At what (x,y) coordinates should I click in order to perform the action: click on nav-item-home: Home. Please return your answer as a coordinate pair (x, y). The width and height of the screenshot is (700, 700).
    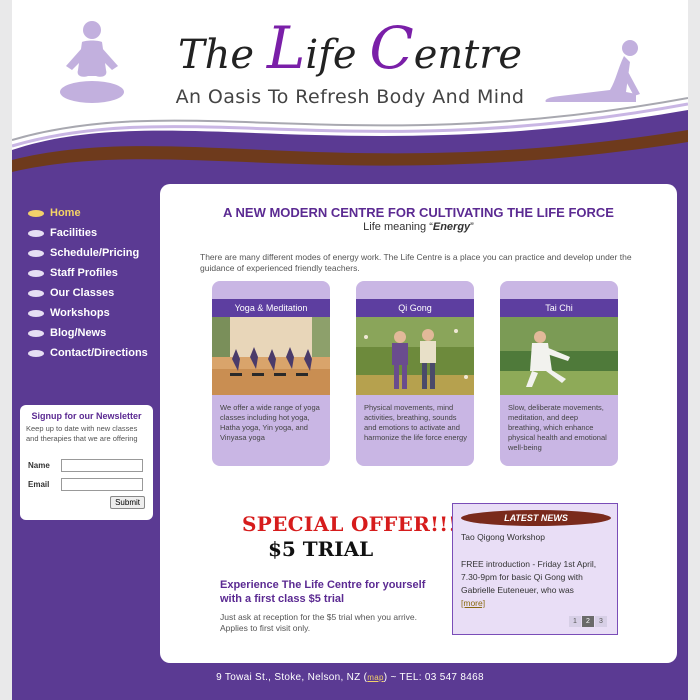
    Looking at the image, I should click on (54, 213).